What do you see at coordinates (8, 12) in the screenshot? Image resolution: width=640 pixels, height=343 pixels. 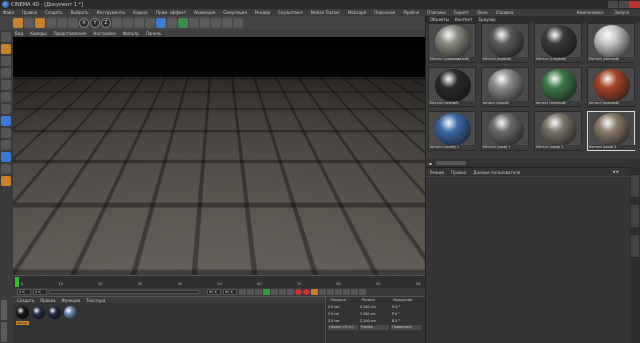 I see `menu-item: Файл` at bounding box center [8, 12].